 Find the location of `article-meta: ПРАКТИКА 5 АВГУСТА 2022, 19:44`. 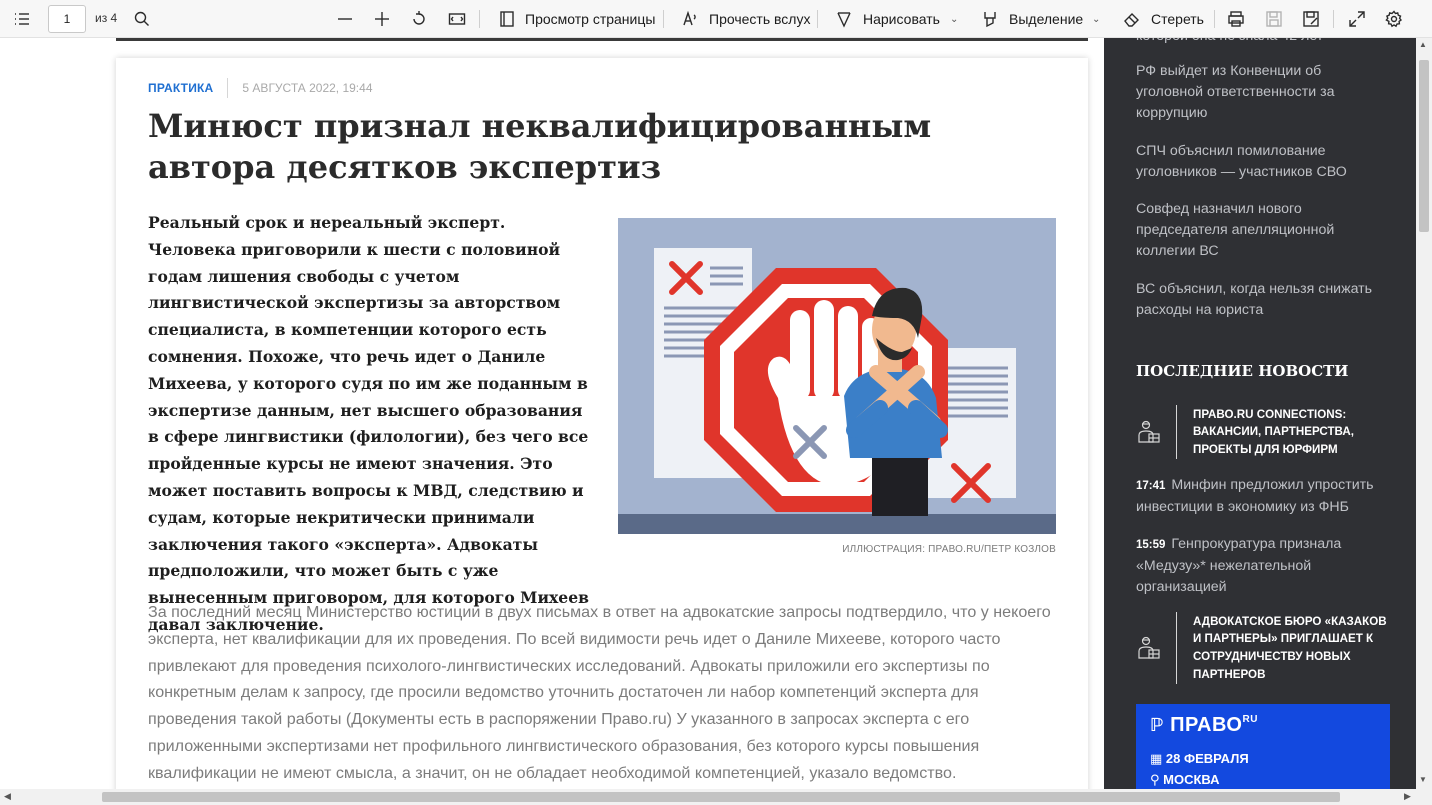

article-meta: ПРАКТИКА 5 АВГУСТА 2022, 19:44 is located at coordinates (260, 88).